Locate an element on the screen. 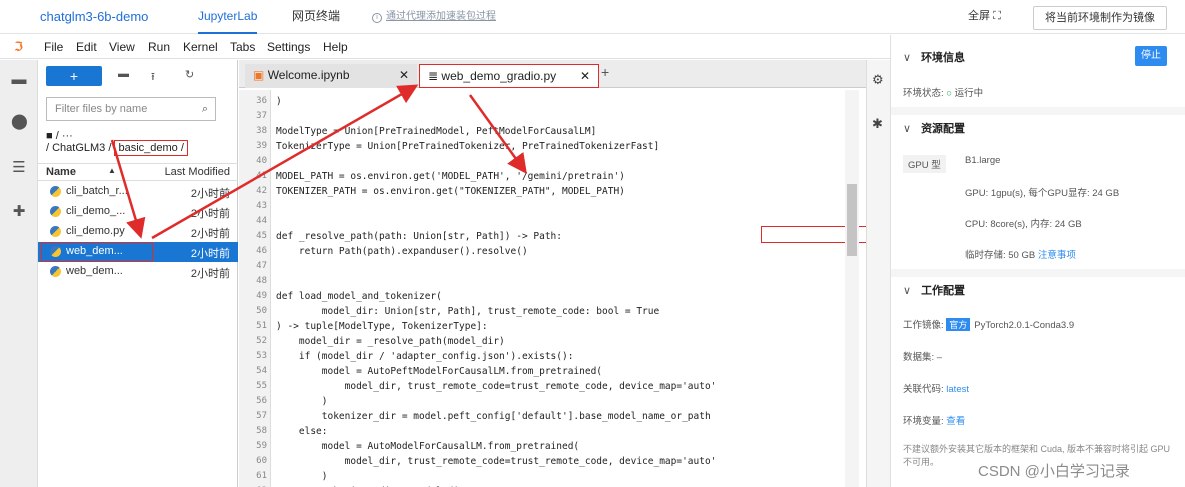 Image resolution: width=1185 pixels, height=487 pixels. arrow-breadcrumb-to-file is located at coordinates (128, 189).